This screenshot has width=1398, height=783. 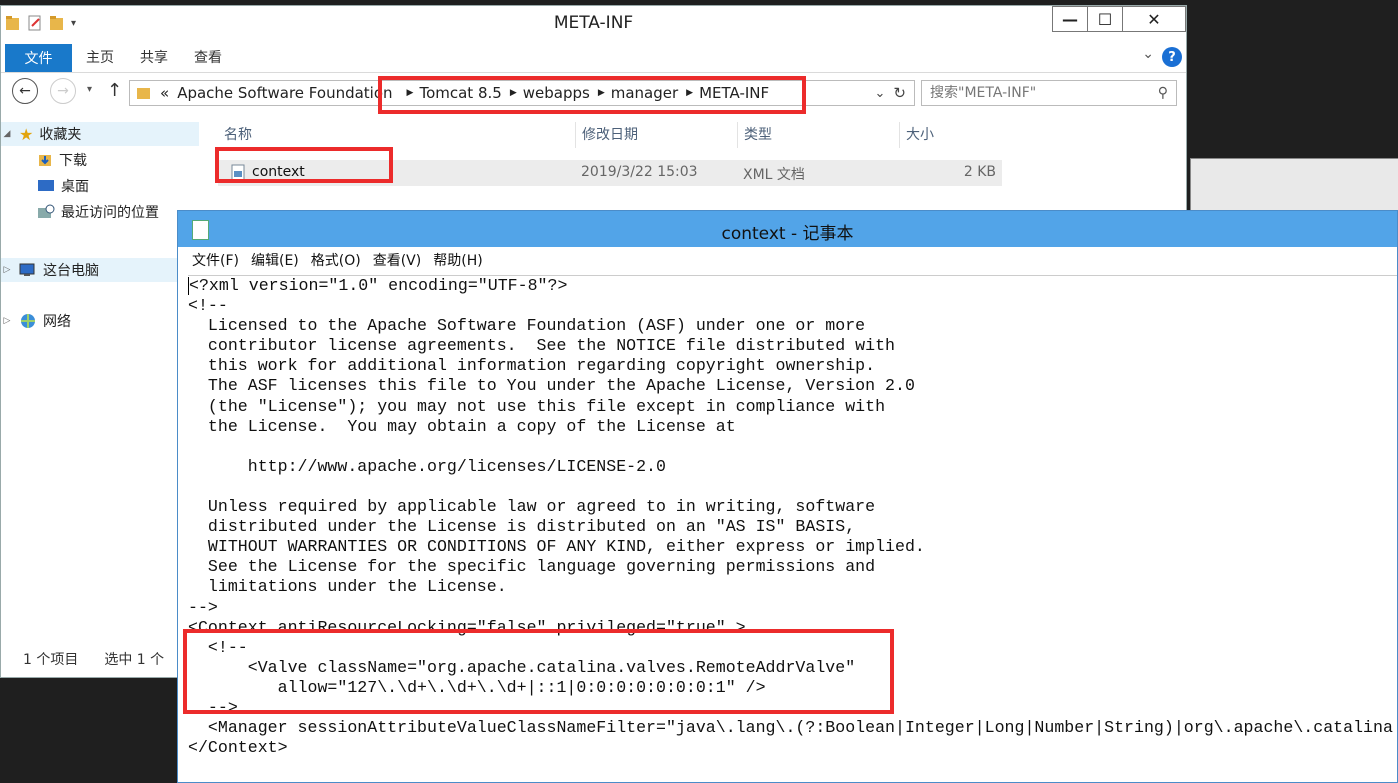 I want to click on status-bar: 1 个项目 选中 1 个, so click(x=93, y=659).